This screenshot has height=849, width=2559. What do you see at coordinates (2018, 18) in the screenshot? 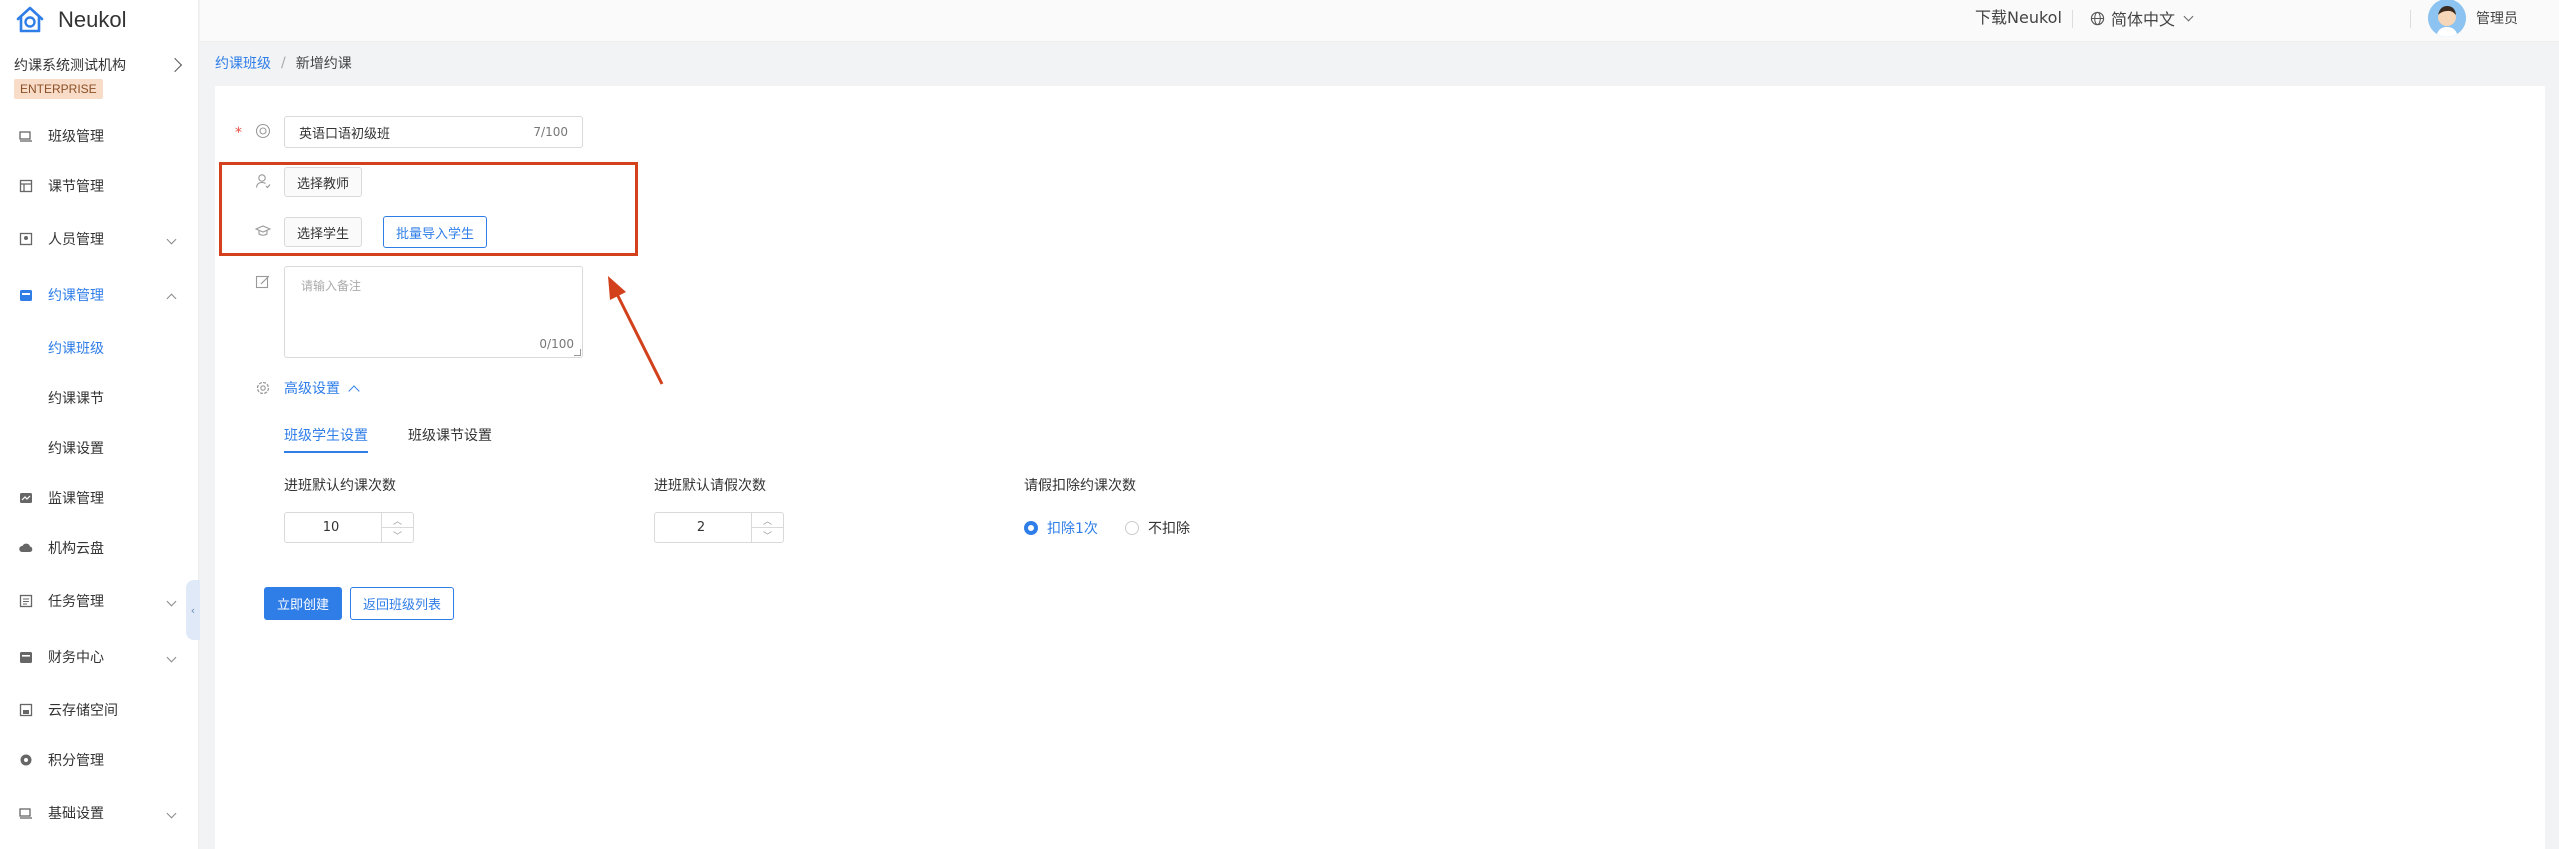
I see `download-app-link: 下载Neukol` at bounding box center [2018, 18].